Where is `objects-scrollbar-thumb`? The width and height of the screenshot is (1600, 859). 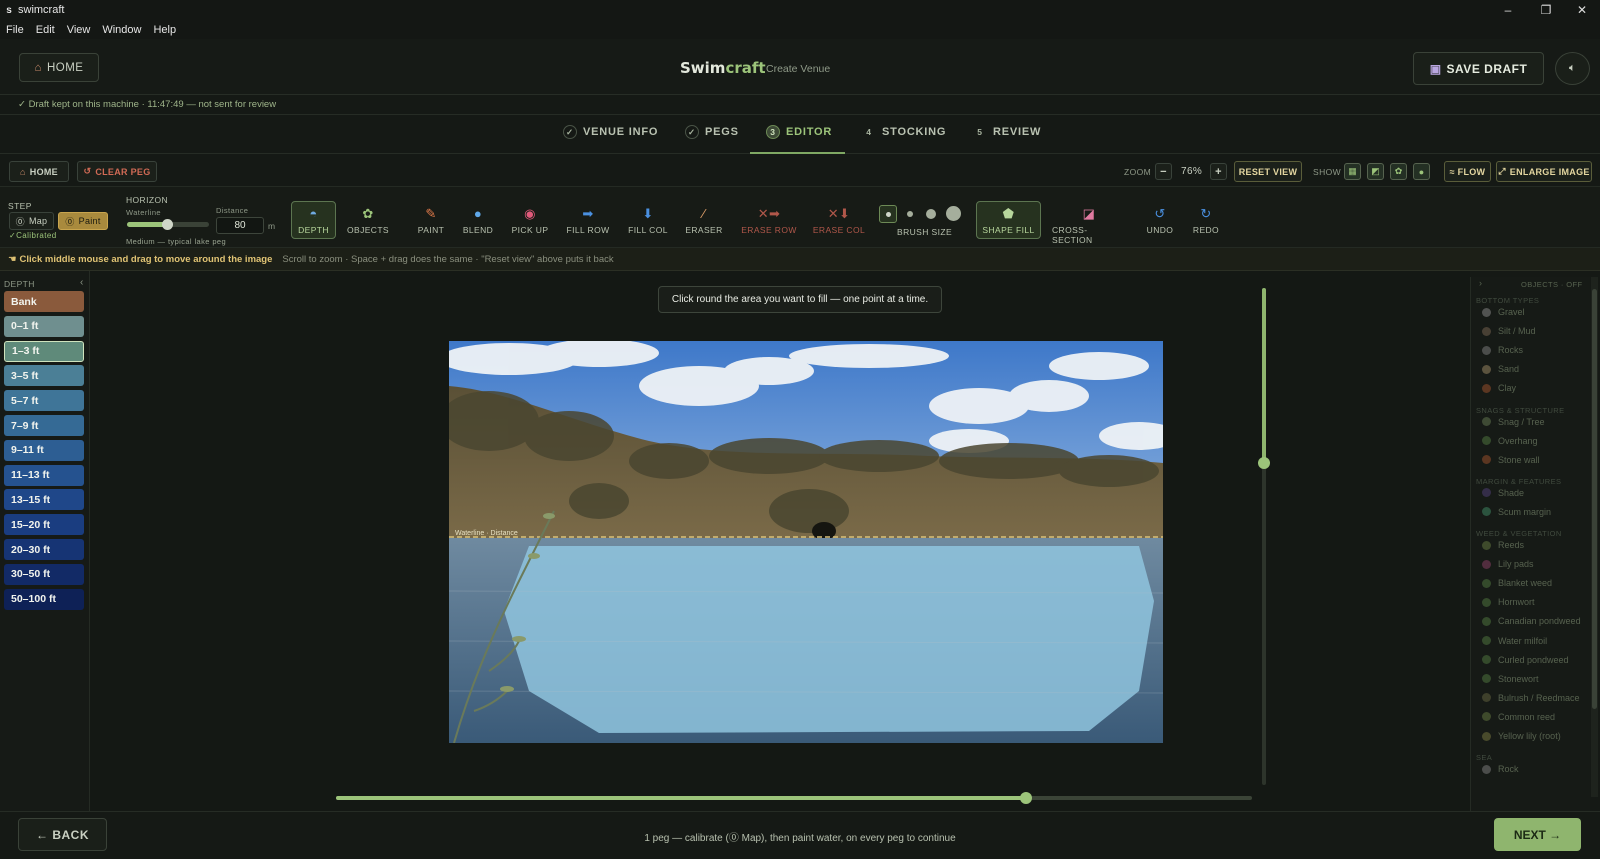
objects-scrollbar-thumb is located at coordinates (1594, 499).